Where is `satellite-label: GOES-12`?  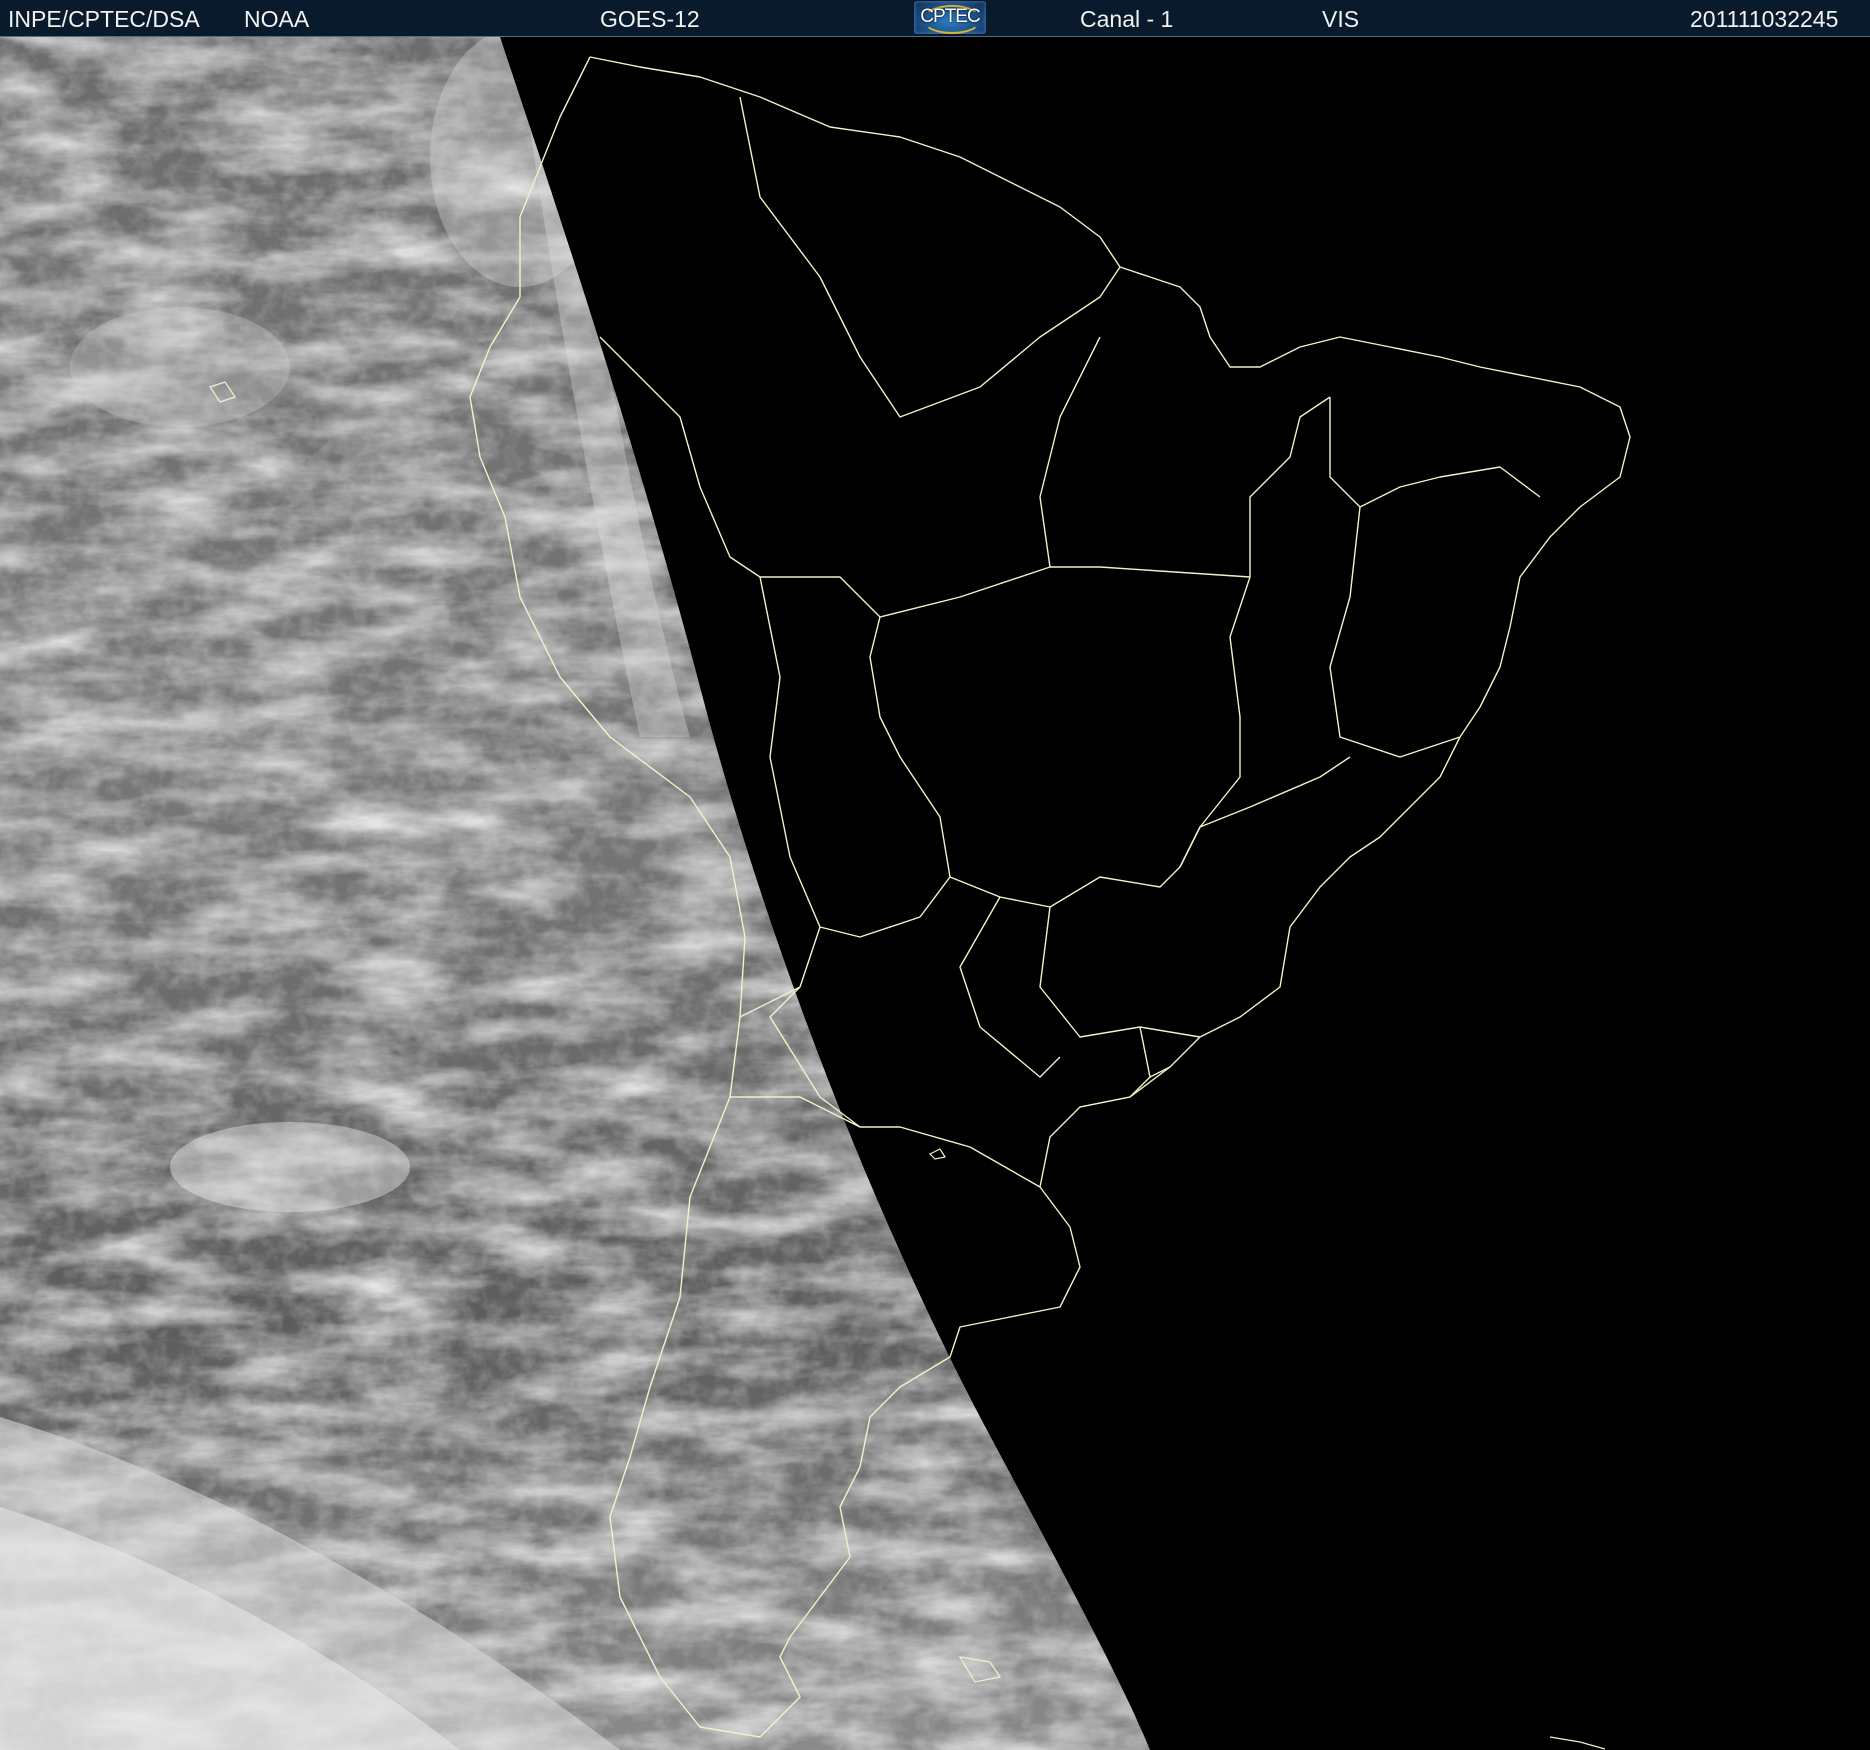 satellite-label: GOES-12 is located at coordinates (650, 19).